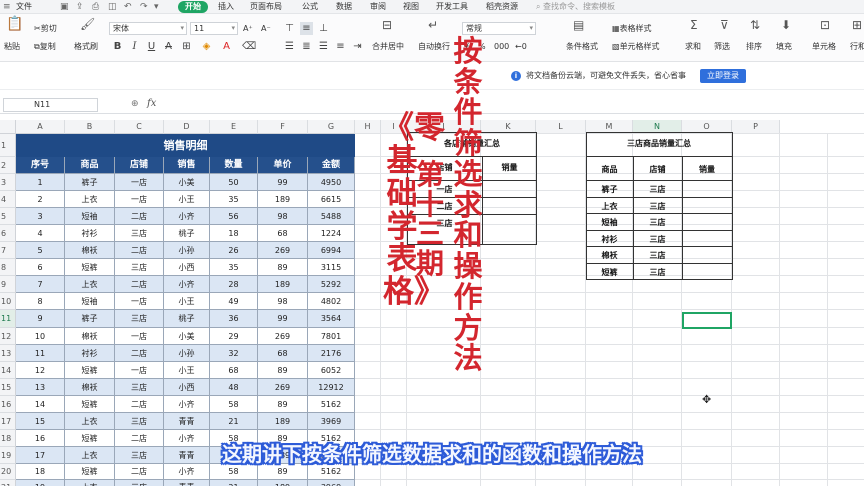 This screenshot has height=486, width=864. What do you see at coordinates (289, 46) in the screenshot?
I see `align-left-icon: ☰` at bounding box center [289, 46].